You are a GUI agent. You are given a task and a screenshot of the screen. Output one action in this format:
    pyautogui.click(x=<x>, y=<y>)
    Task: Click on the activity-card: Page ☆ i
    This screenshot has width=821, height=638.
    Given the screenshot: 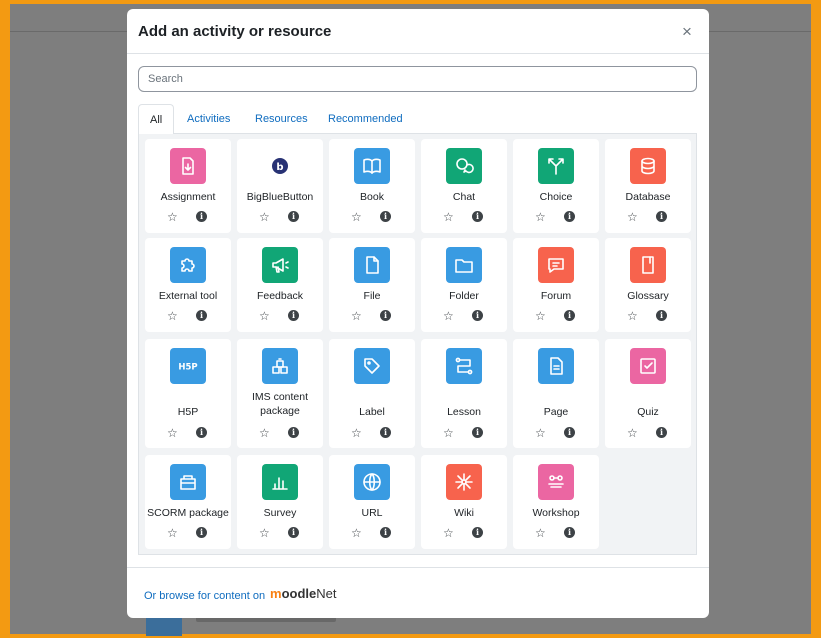 What is the action you would take?
    pyautogui.click(x=556, y=393)
    